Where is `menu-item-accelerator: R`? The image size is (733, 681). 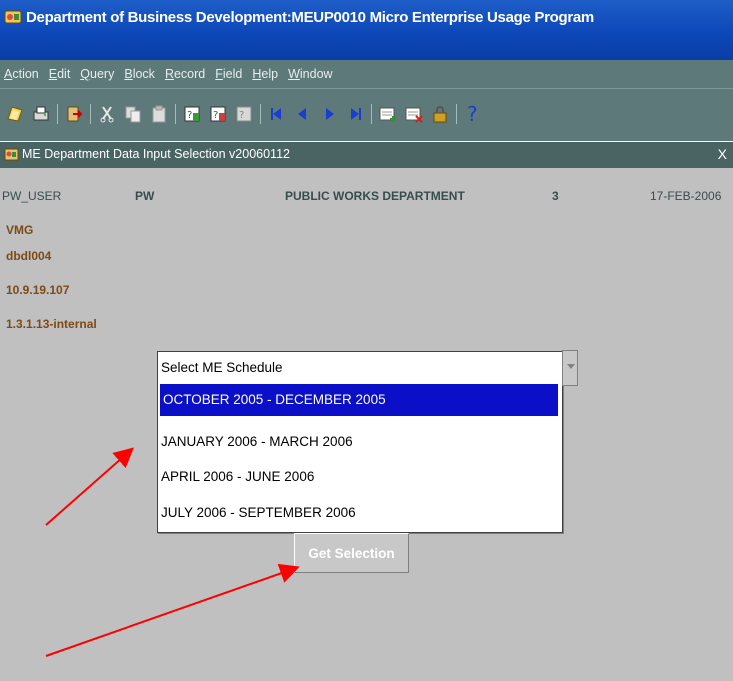 menu-item-accelerator: R is located at coordinates (169, 74).